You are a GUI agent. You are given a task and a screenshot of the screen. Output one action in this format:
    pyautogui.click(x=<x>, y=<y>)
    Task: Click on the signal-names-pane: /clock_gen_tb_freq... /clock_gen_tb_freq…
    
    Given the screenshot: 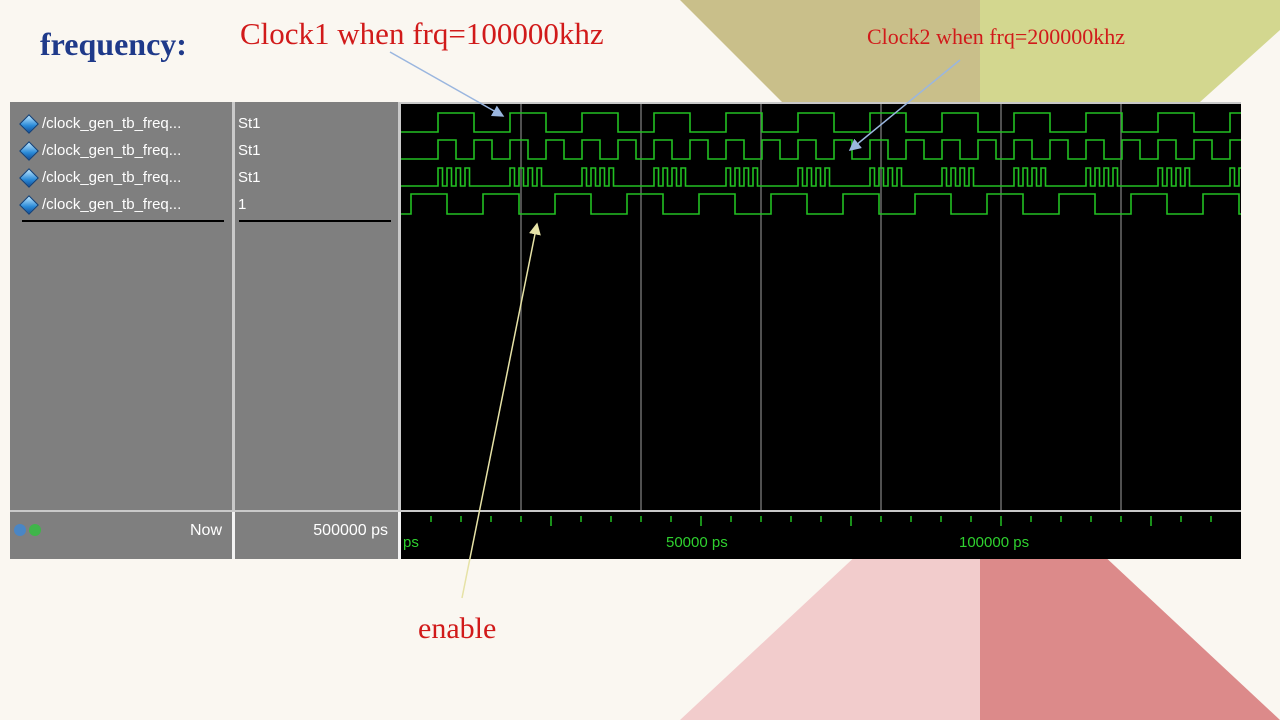 What is the action you would take?
    pyautogui.click(x=122, y=306)
    